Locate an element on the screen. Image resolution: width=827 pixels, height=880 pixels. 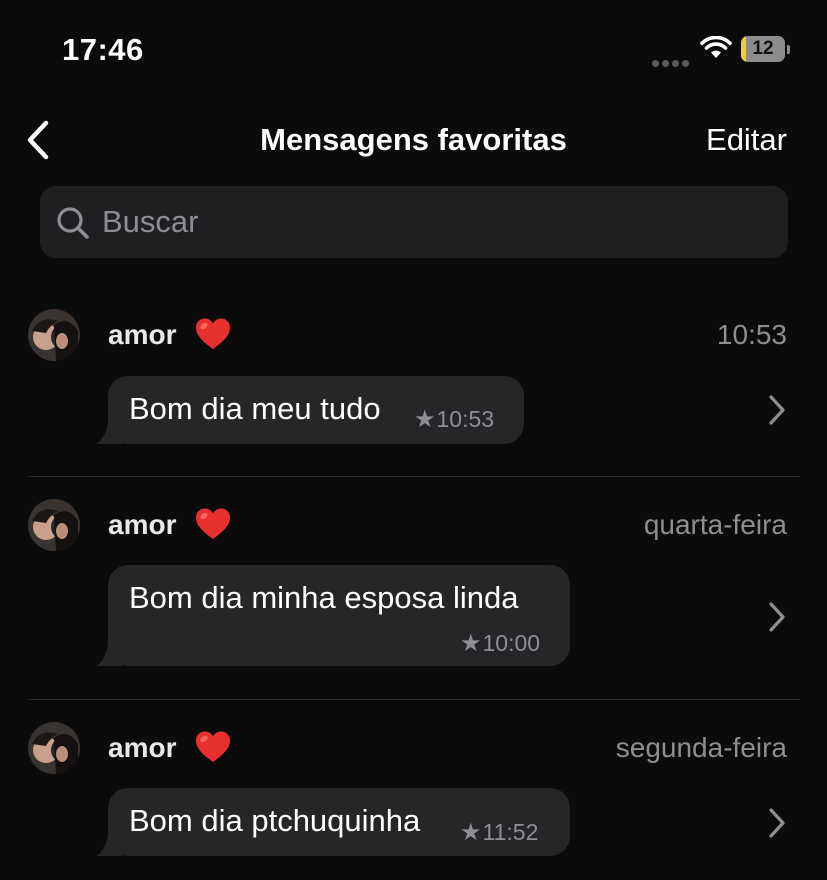
message-time: ★11:52 is located at coordinates (499, 832).